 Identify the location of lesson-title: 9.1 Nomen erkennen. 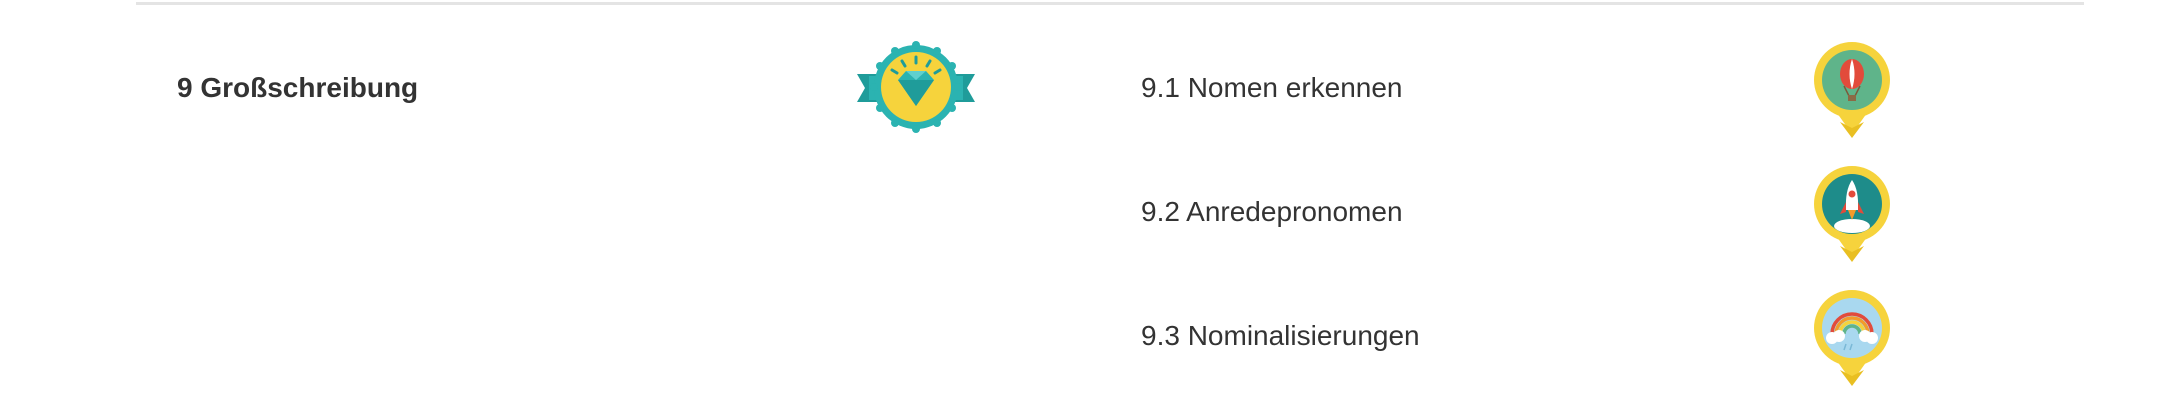
(1272, 88).